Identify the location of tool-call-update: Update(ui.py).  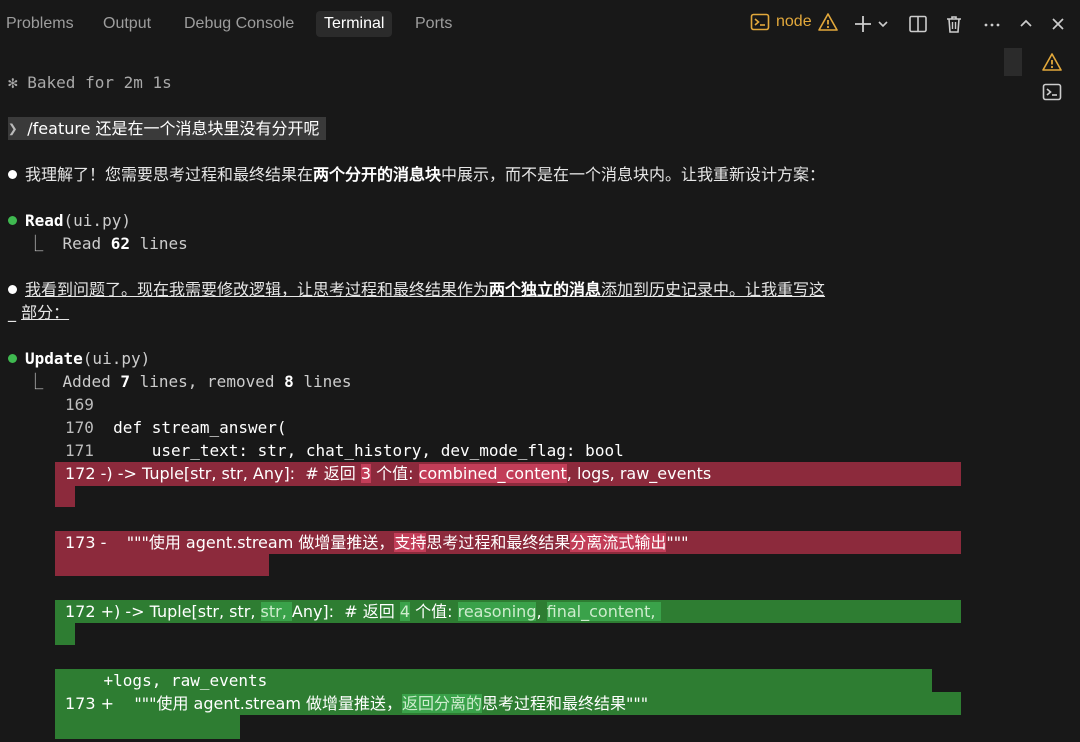
(79, 359).